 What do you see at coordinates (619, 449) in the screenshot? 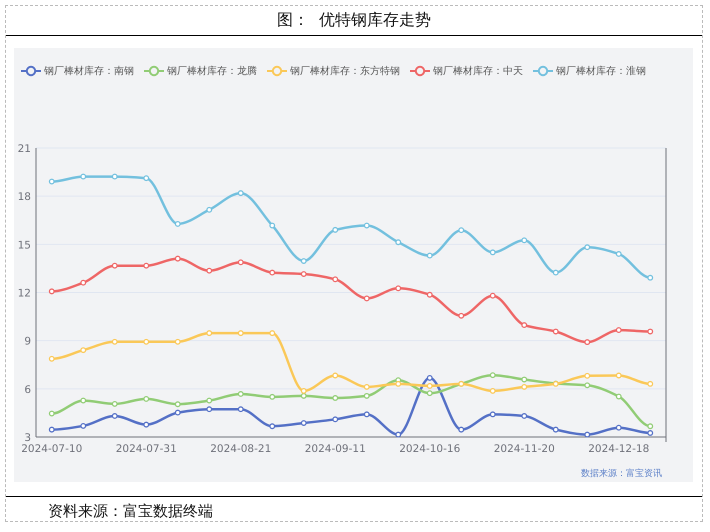
I see `x-tick-label: 2024-12-18` at bounding box center [619, 449].